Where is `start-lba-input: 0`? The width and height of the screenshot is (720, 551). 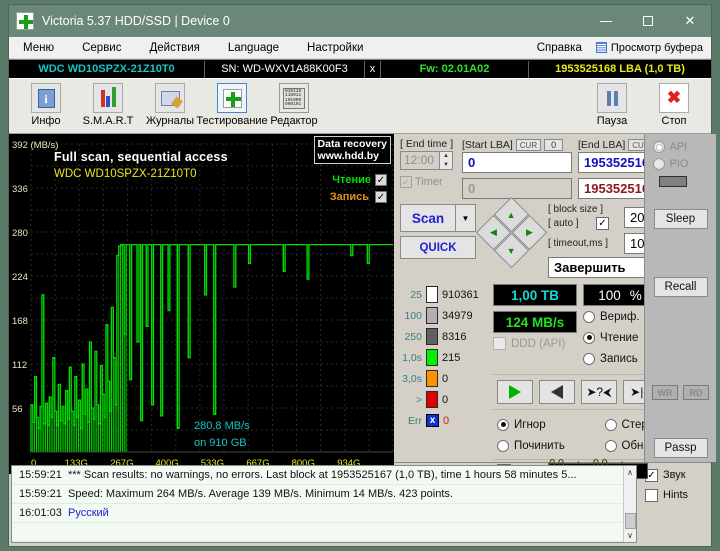 start-lba-input: 0 is located at coordinates (517, 162).